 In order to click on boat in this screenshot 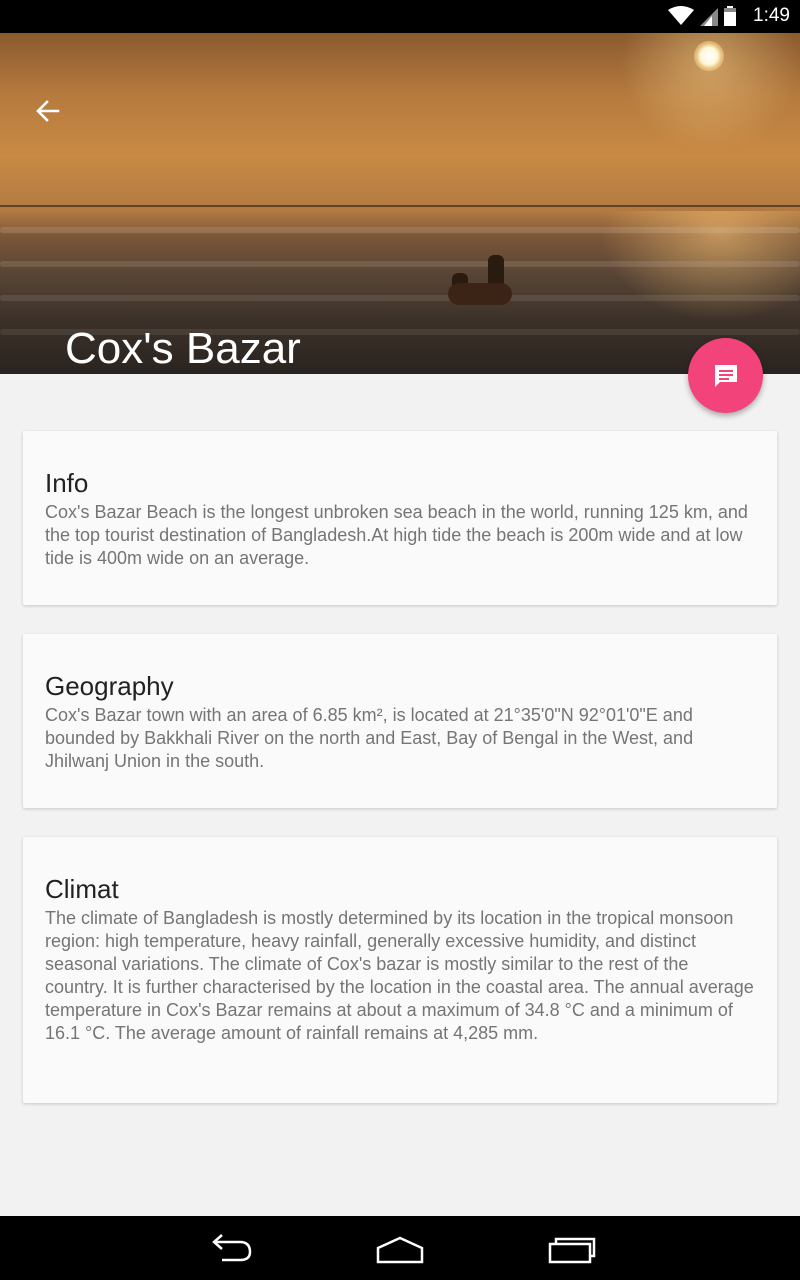, I will do `click(480, 294)`.